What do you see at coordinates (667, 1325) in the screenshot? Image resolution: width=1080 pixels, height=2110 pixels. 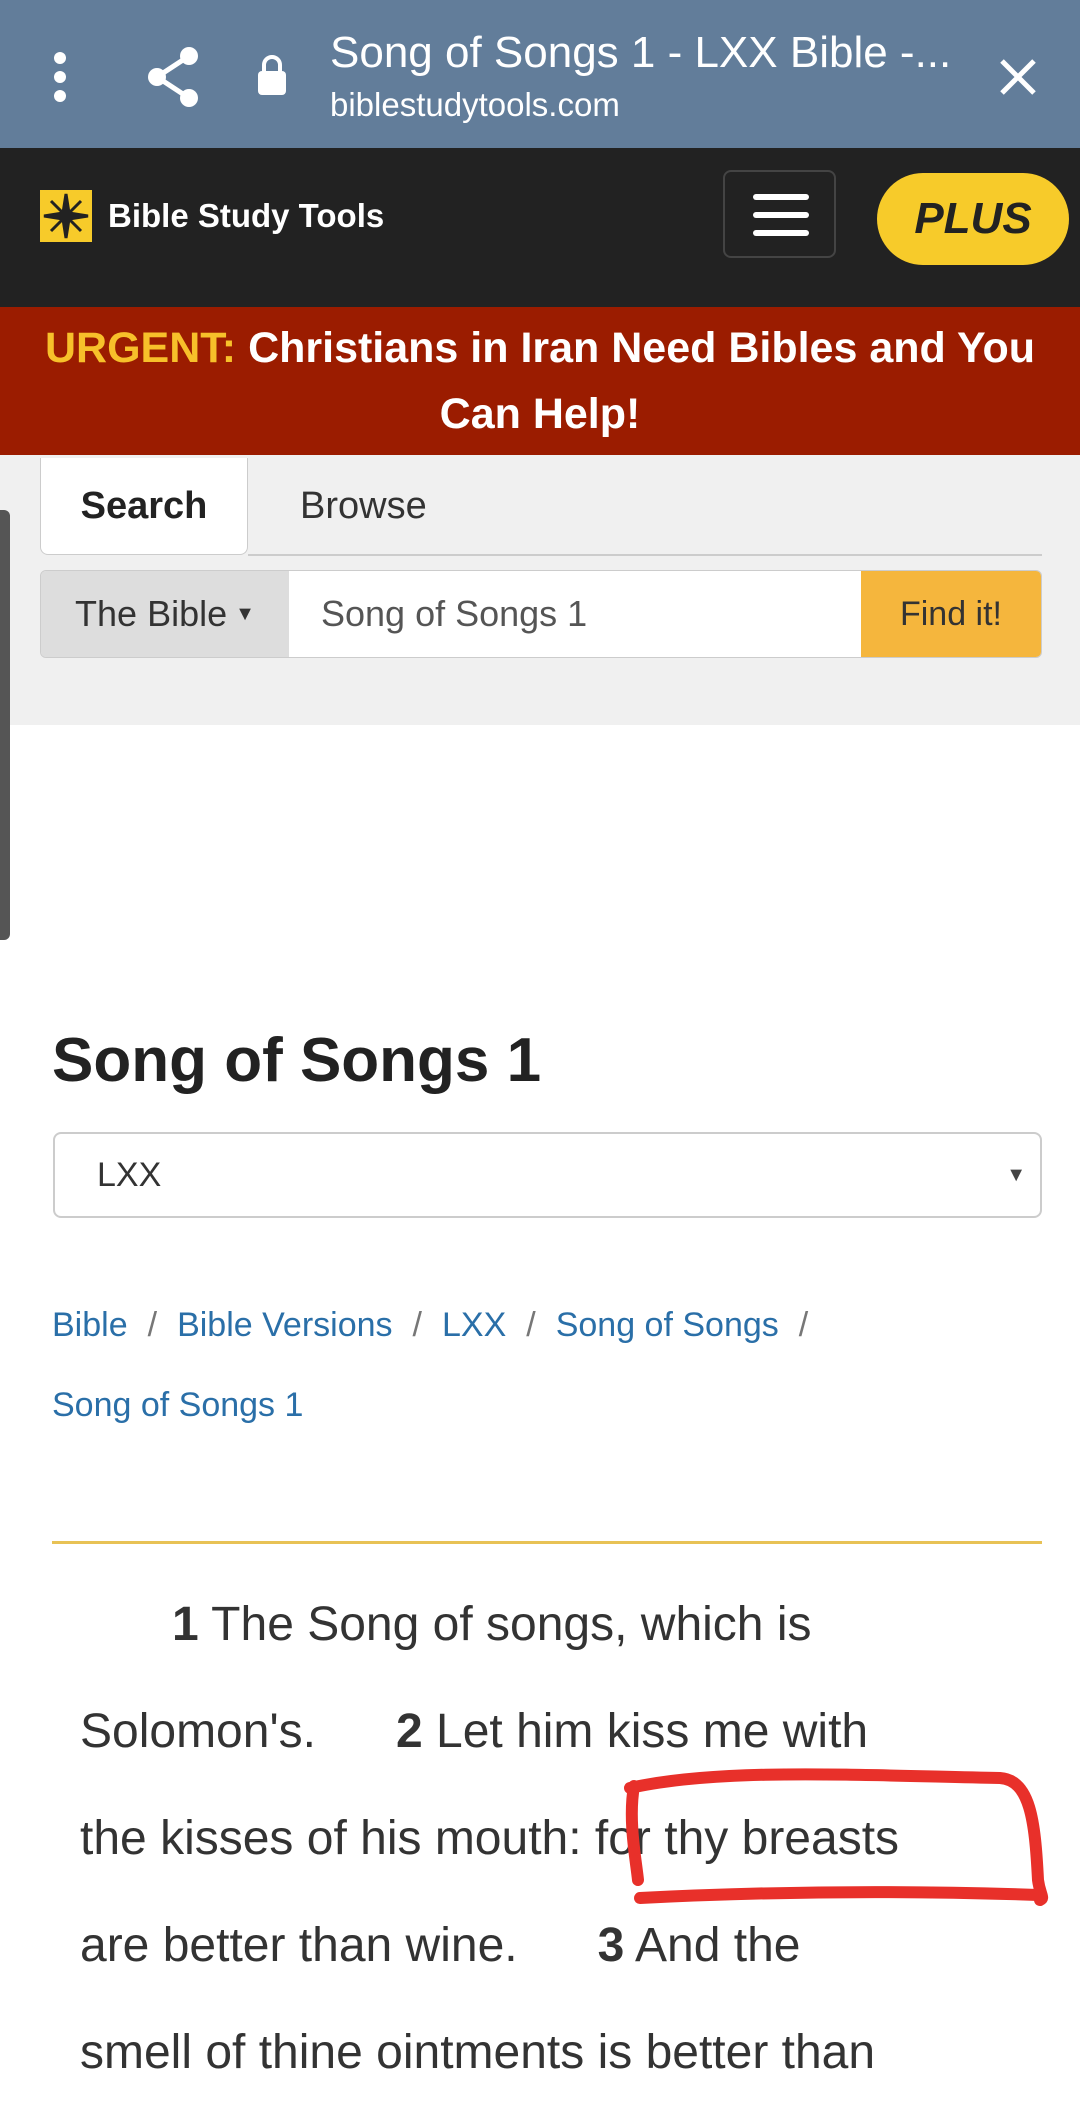 I see `breadcrumb-book: Song of Songs` at bounding box center [667, 1325].